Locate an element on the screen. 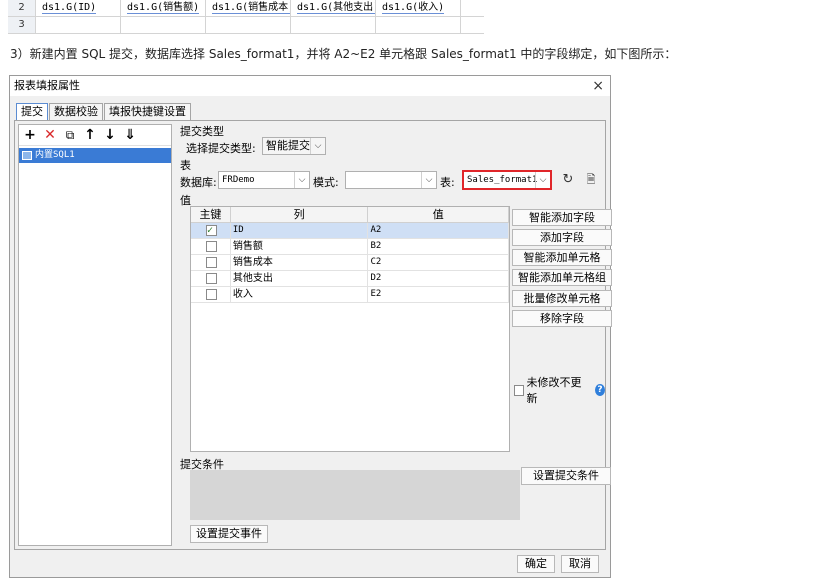  cancel-button: 取消 is located at coordinates (580, 564).